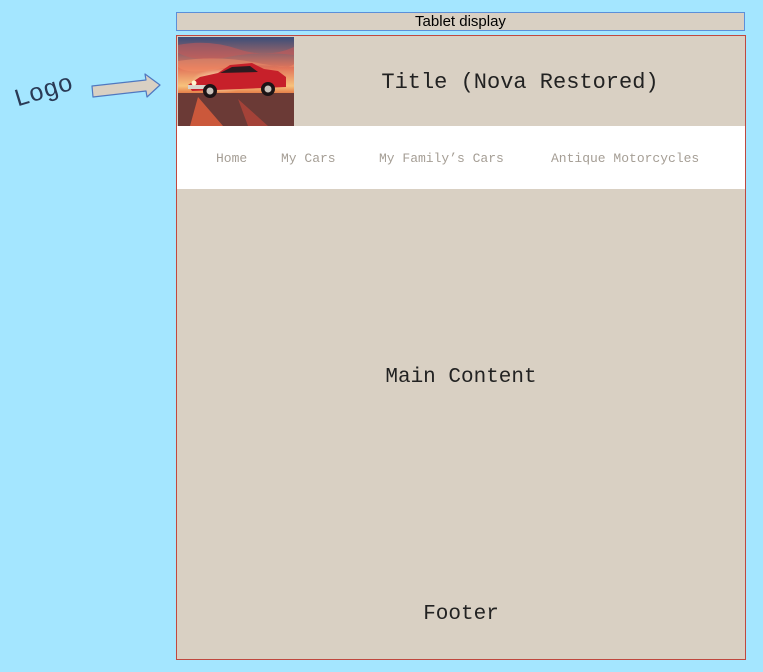 Image resolution: width=763 pixels, height=672 pixels. I want to click on nav-item-antique-motorcycles: Antique Motorcycles, so click(625, 159).